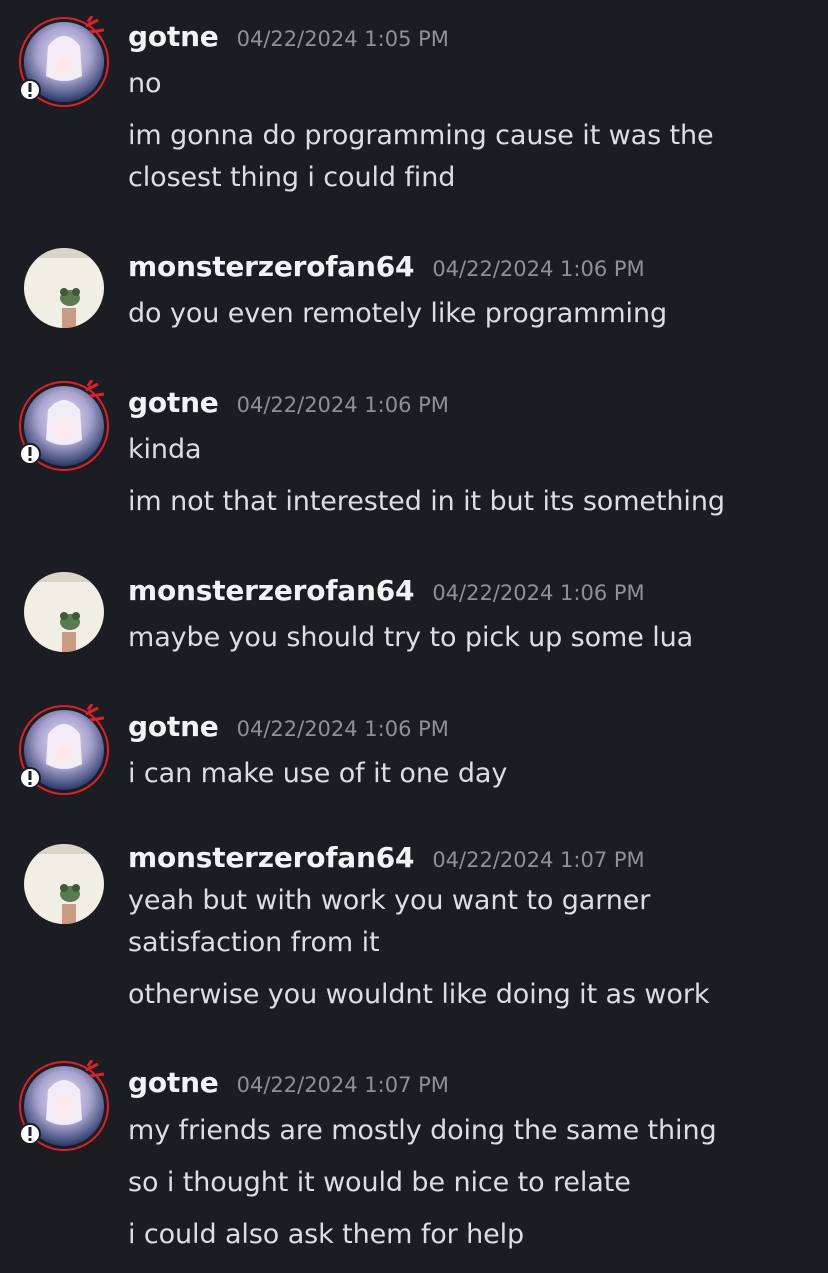  What do you see at coordinates (342, 39) in the screenshot?
I see `timestamp: 04/22/2024 1:05 PM` at bounding box center [342, 39].